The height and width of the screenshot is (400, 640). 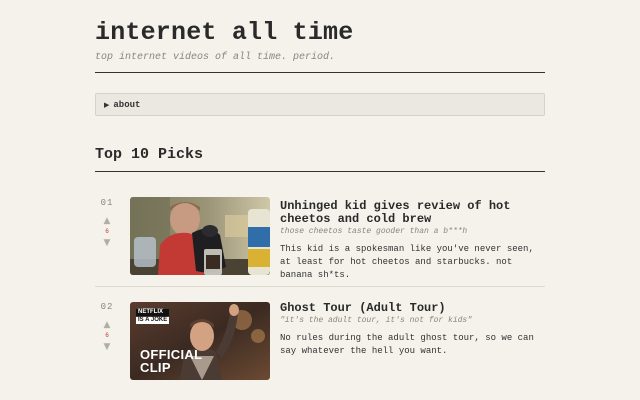 I want to click on rank-column: 02 ▲ 6 ▼, so click(x=107, y=327).